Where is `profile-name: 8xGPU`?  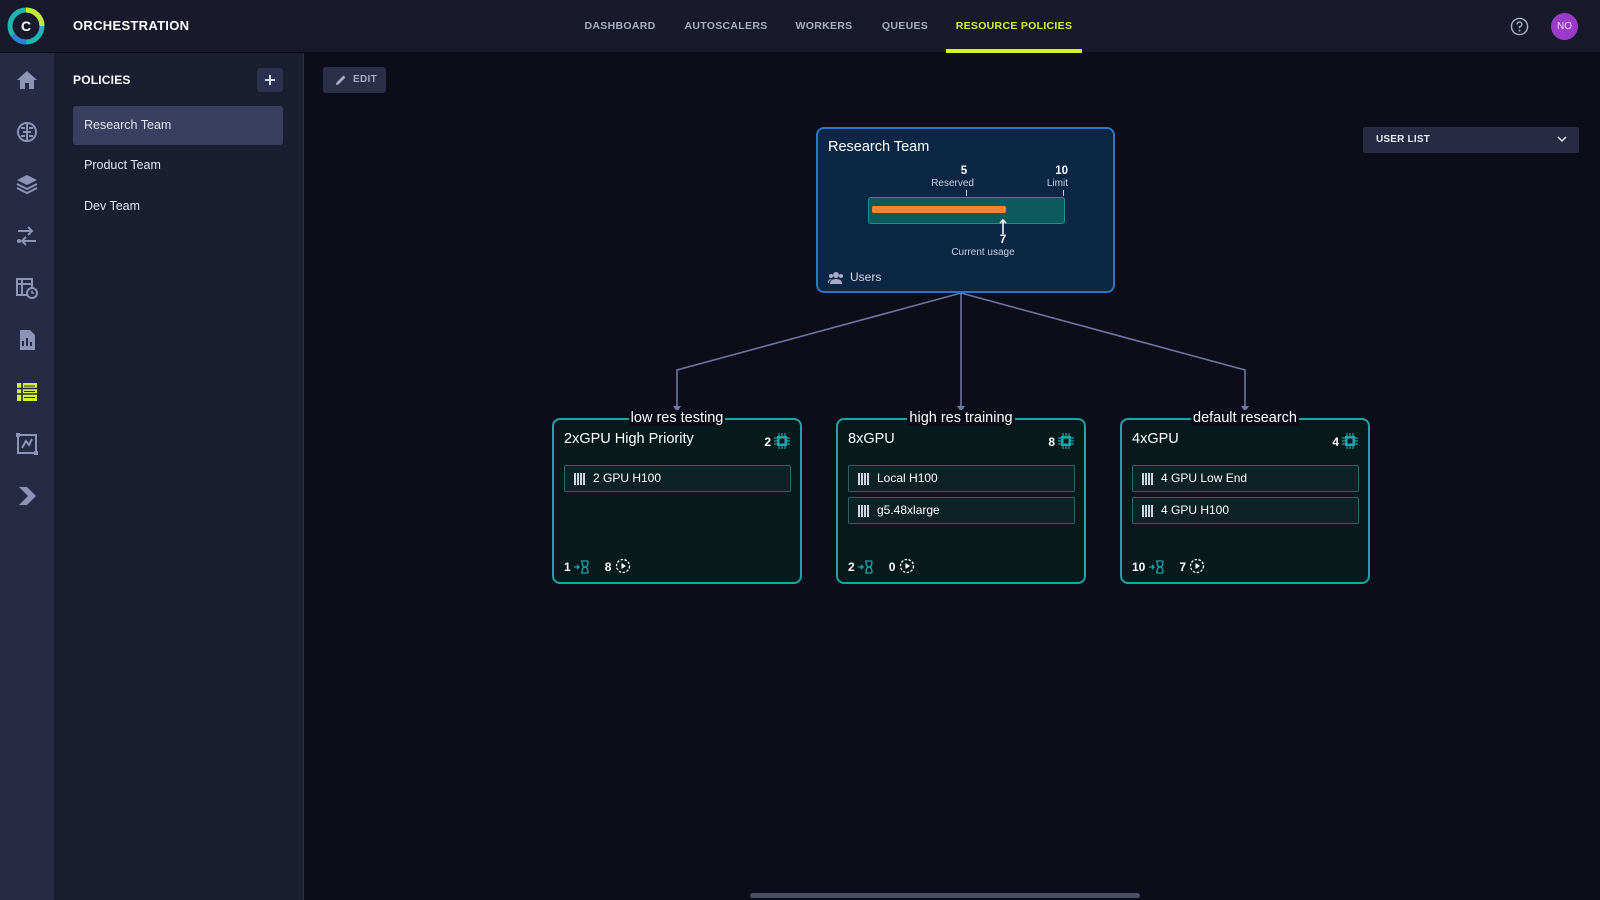 profile-name: 8xGPU is located at coordinates (871, 439).